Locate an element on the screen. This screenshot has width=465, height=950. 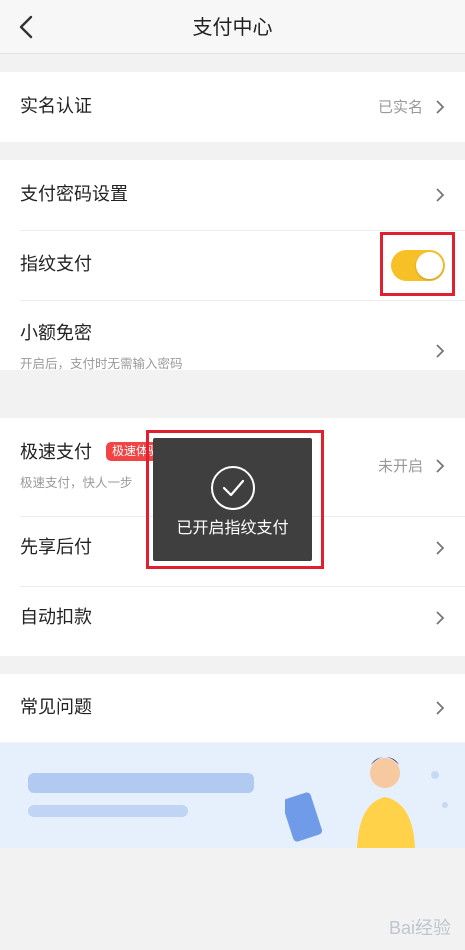
navigation-bar: 支付中心 is located at coordinates (232, 27).